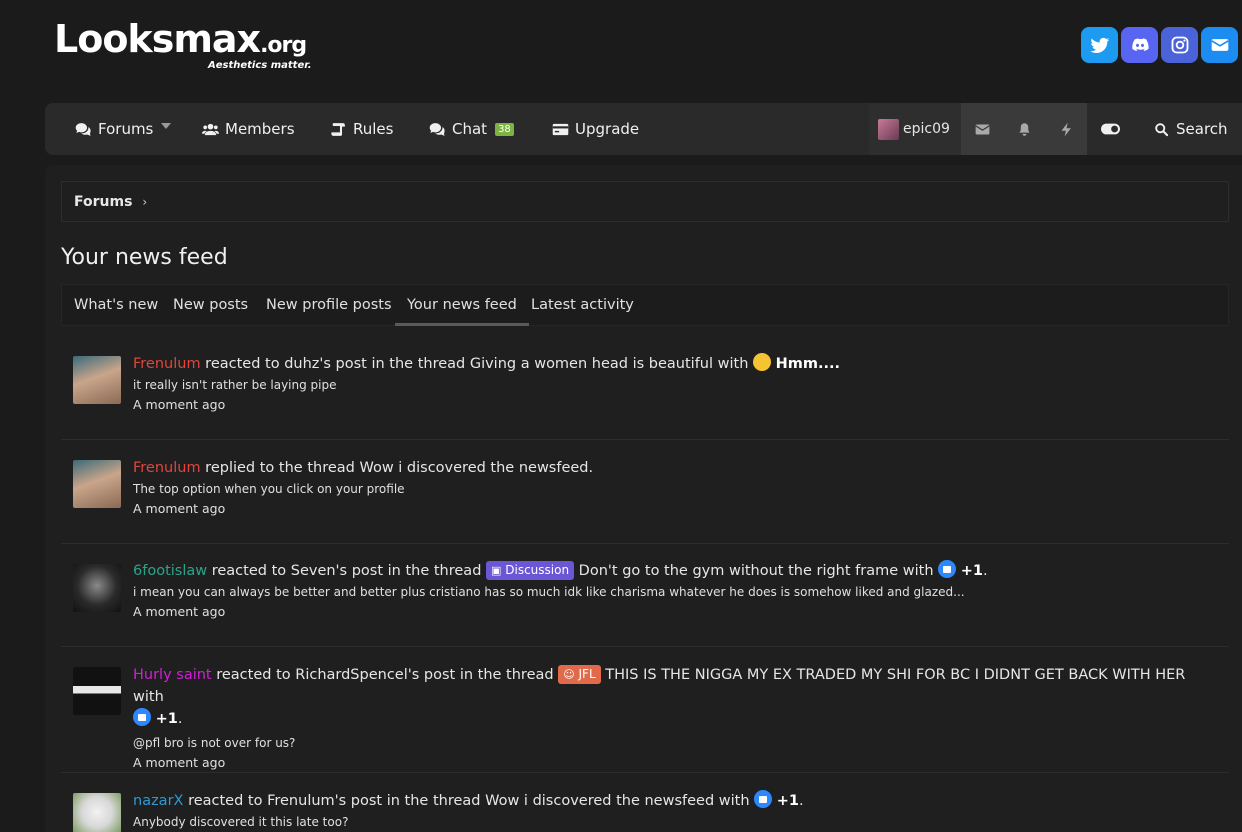  I want to click on discord-icon, so click(1140, 44).